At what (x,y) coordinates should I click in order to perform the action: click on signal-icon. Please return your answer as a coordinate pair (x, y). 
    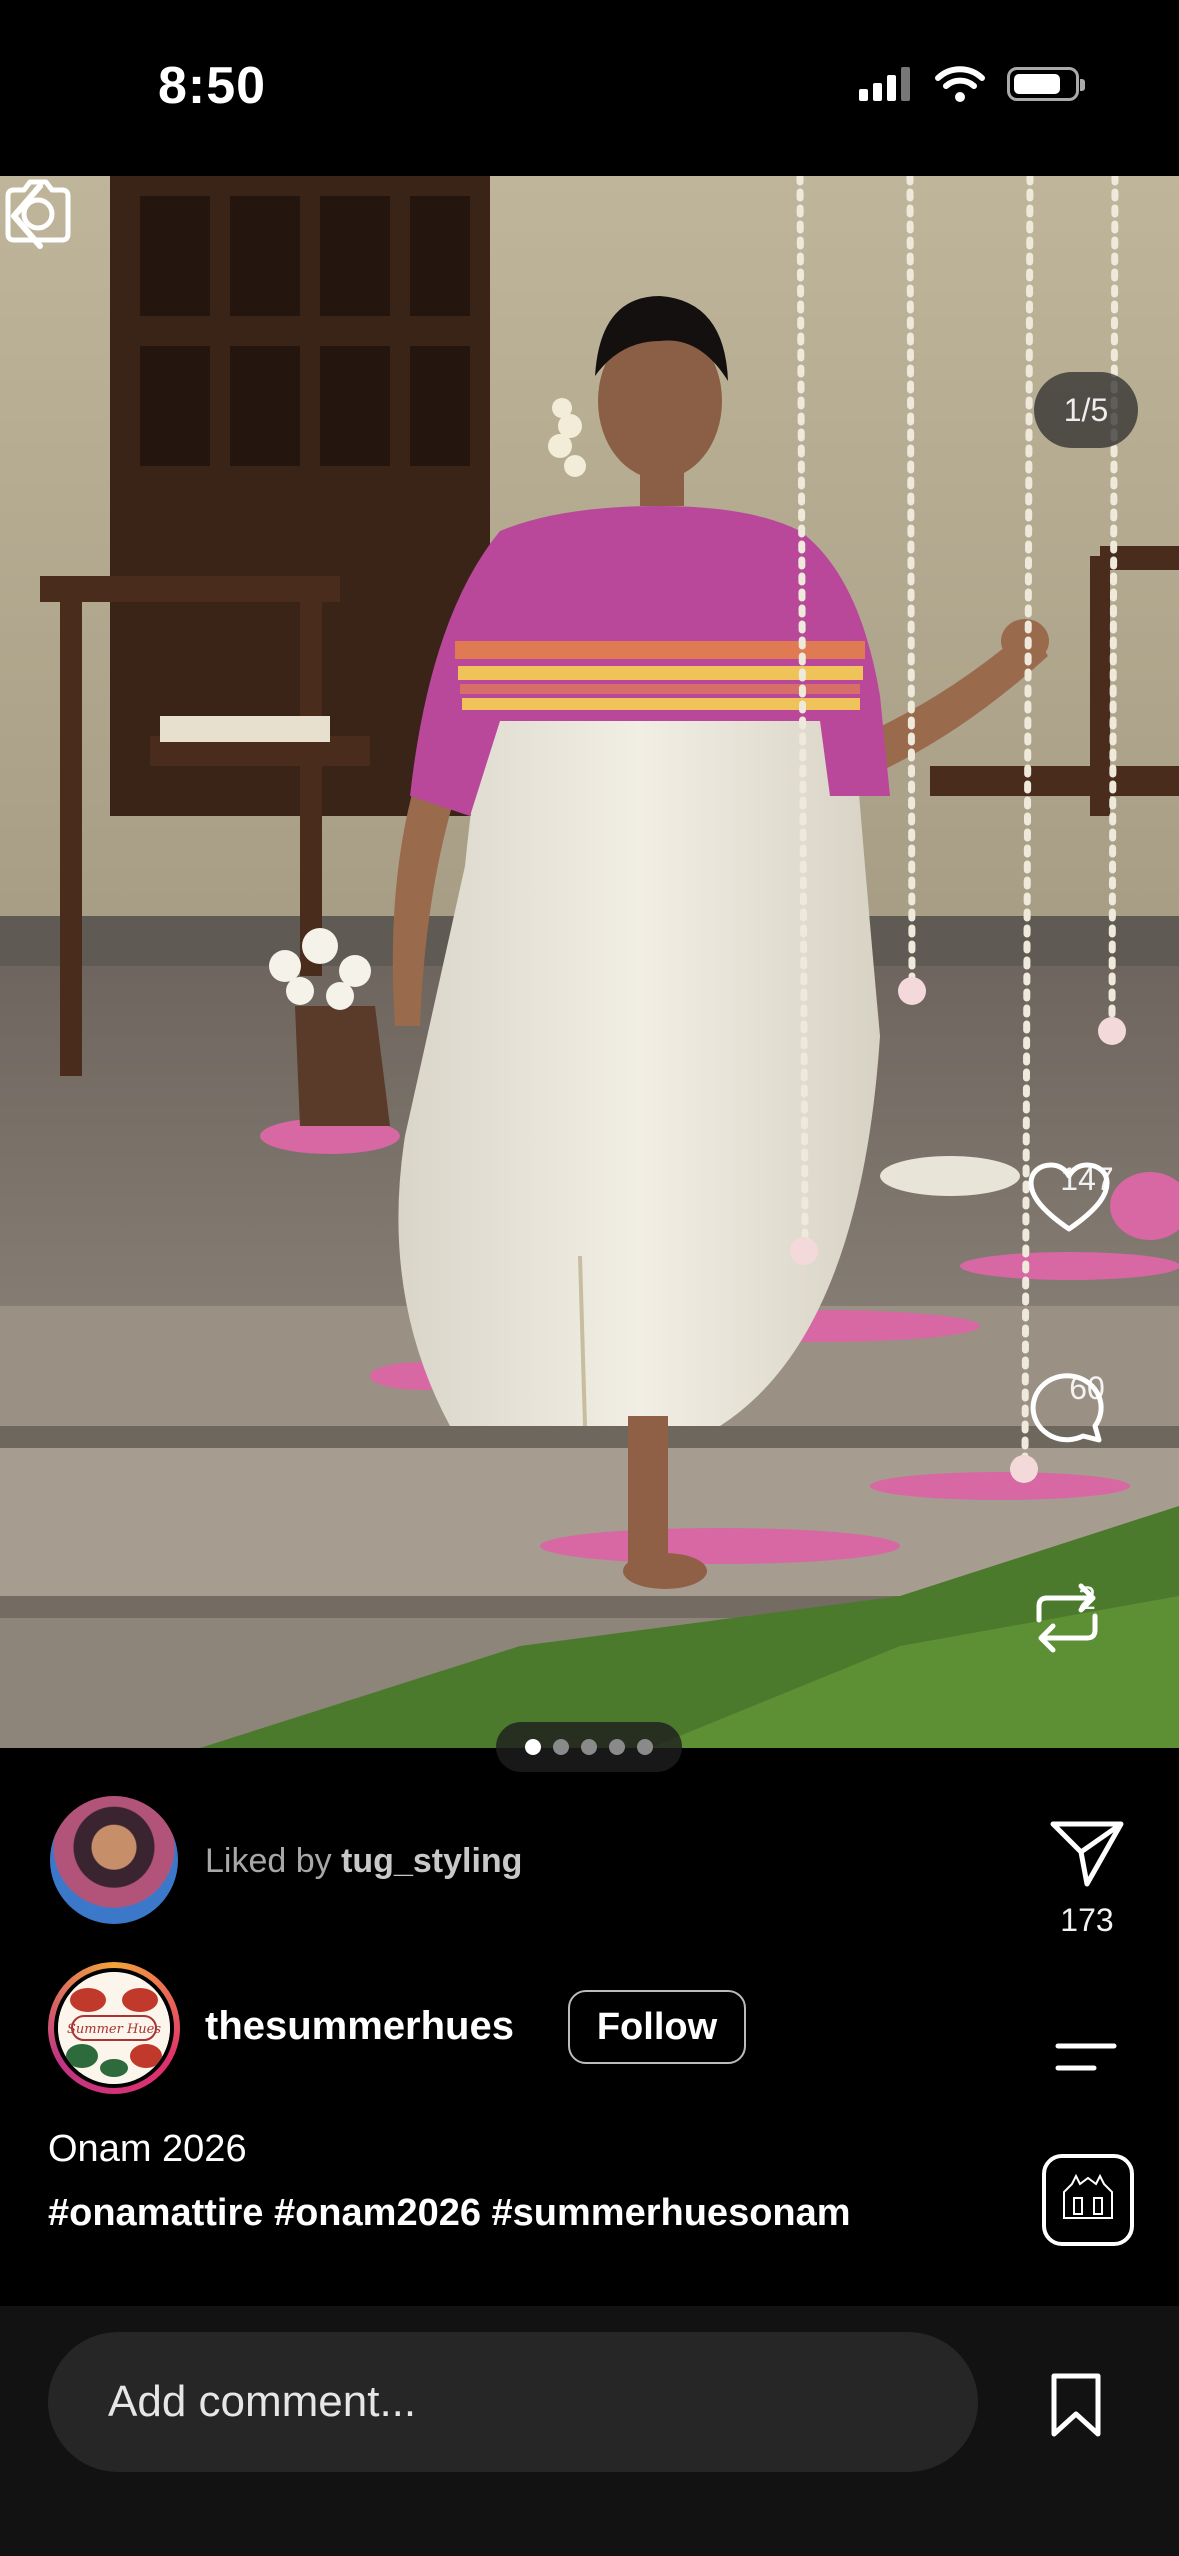
    Looking at the image, I should click on (884, 84).